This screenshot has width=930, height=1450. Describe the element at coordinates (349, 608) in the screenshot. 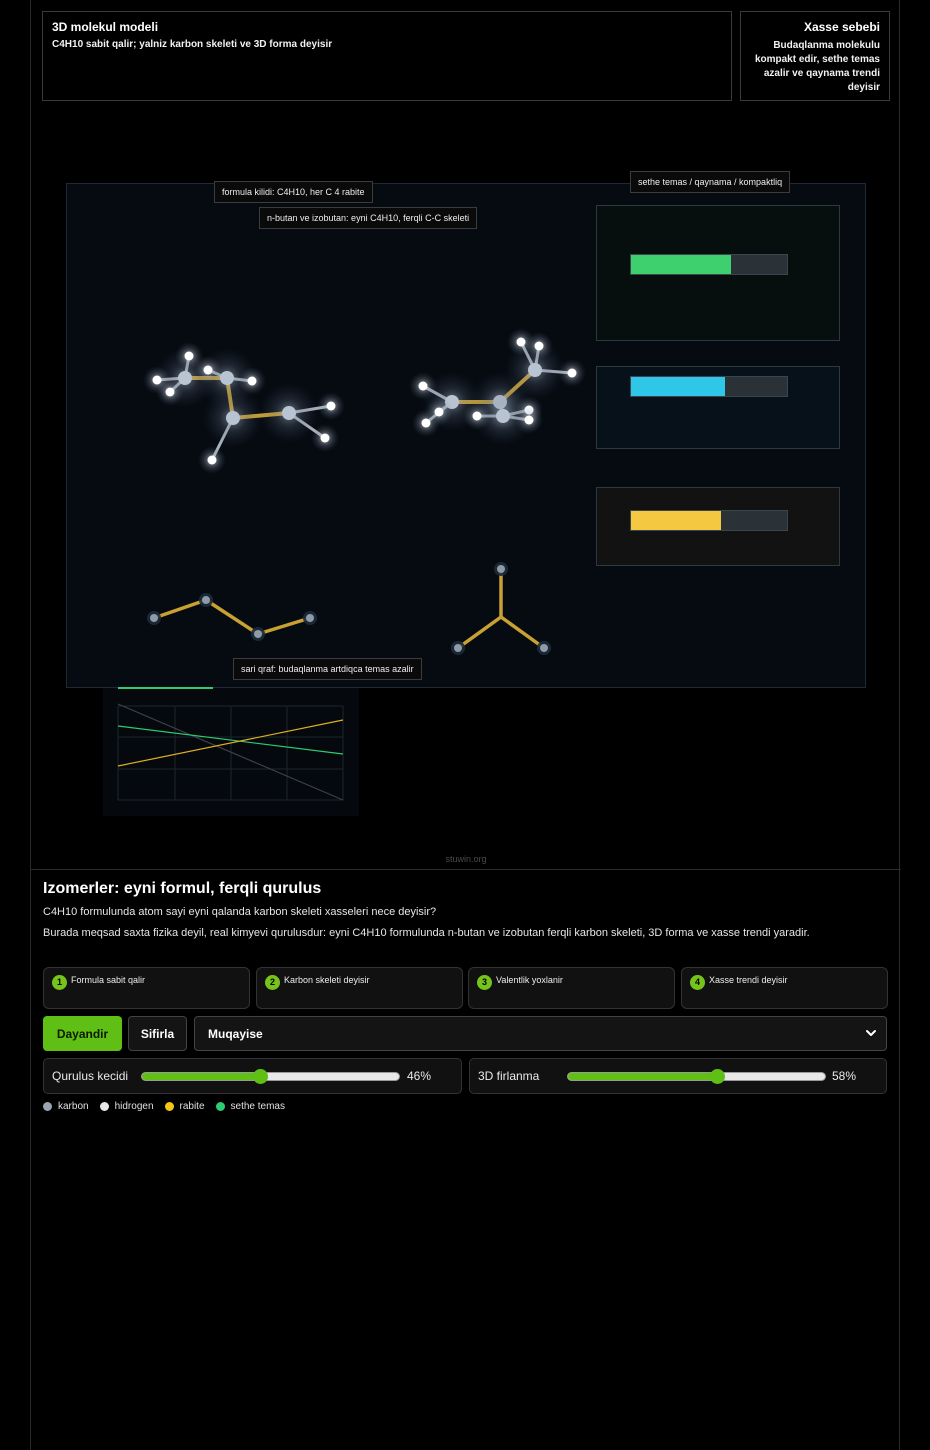

I see `skeleton-graphs-layer` at that location.